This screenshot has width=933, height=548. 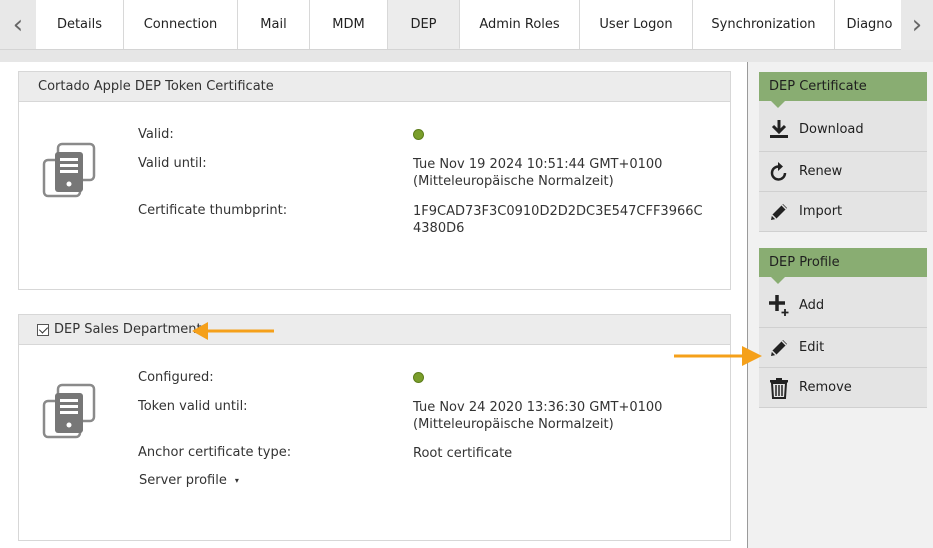 What do you see at coordinates (718, 356) in the screenshot?
I see `annotation-arrow-right-icon` at bounding box center [718, 356].